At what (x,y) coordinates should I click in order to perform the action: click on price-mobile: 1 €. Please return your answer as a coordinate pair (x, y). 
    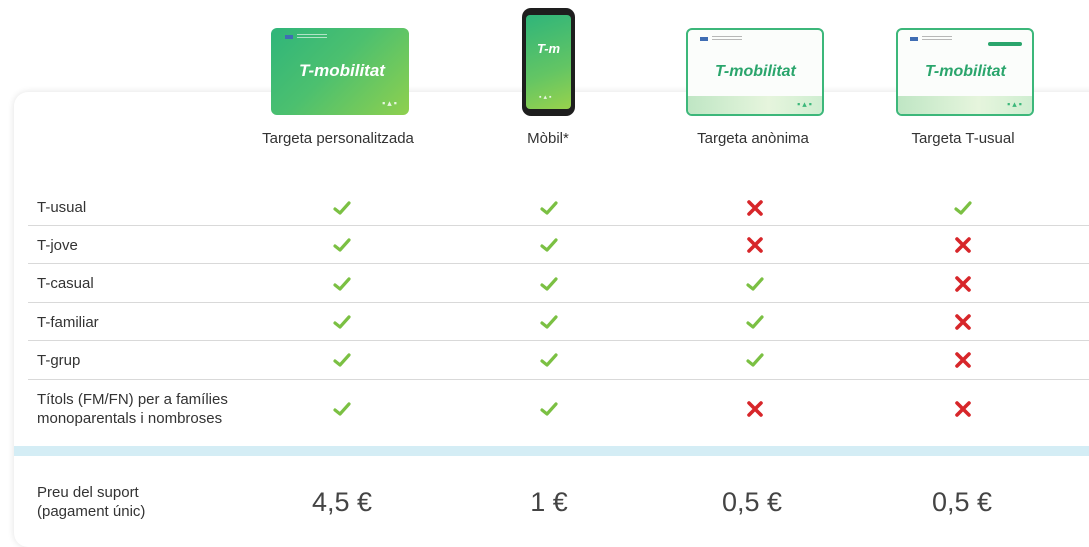
    Looking at the image, I should click on (549, 502).